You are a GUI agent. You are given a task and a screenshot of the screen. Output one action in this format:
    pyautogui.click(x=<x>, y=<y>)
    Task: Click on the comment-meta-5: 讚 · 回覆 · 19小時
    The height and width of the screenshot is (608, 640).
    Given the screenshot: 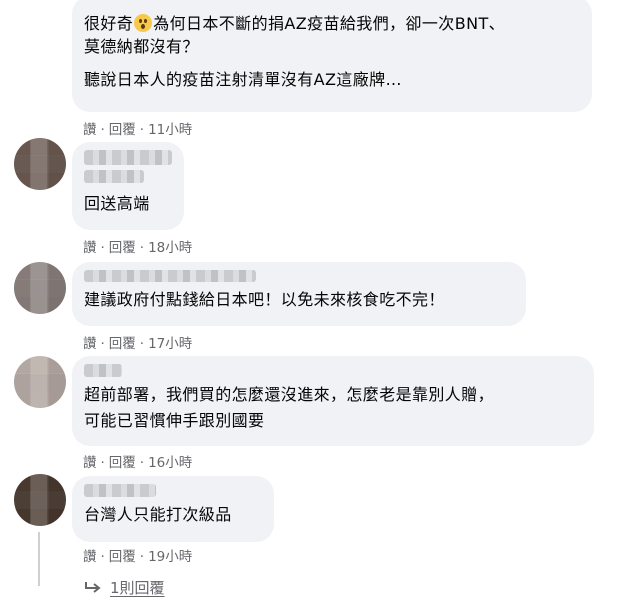 What is the action you would take?
    pyautogui.click(x=138, y=557)
    